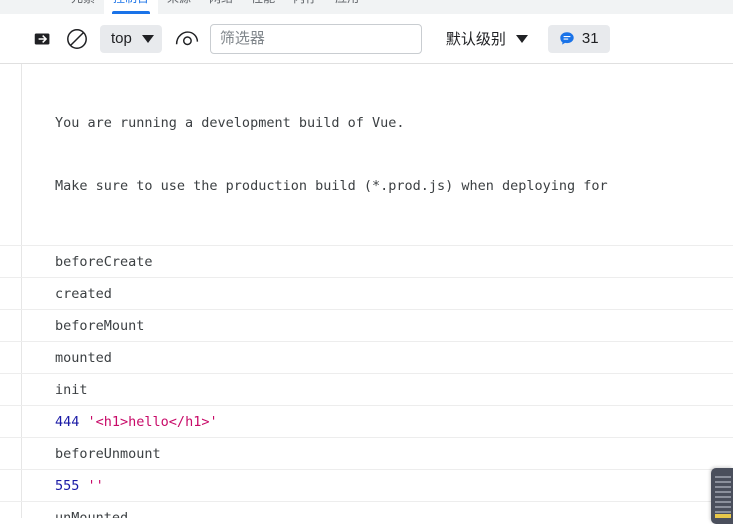 This screenshot has width=733, height=524. I want to click on message-bubble-icon, so click(567, 38).